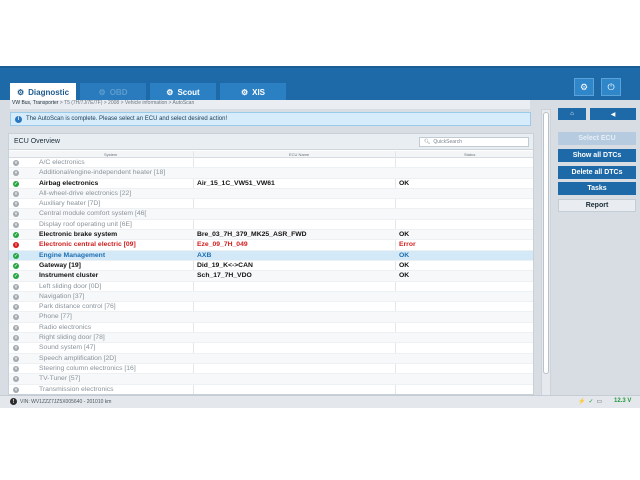 This screenshot has height=480, width=640. I want to click on search-placeholder: QuickSearch, so click(447, 142).